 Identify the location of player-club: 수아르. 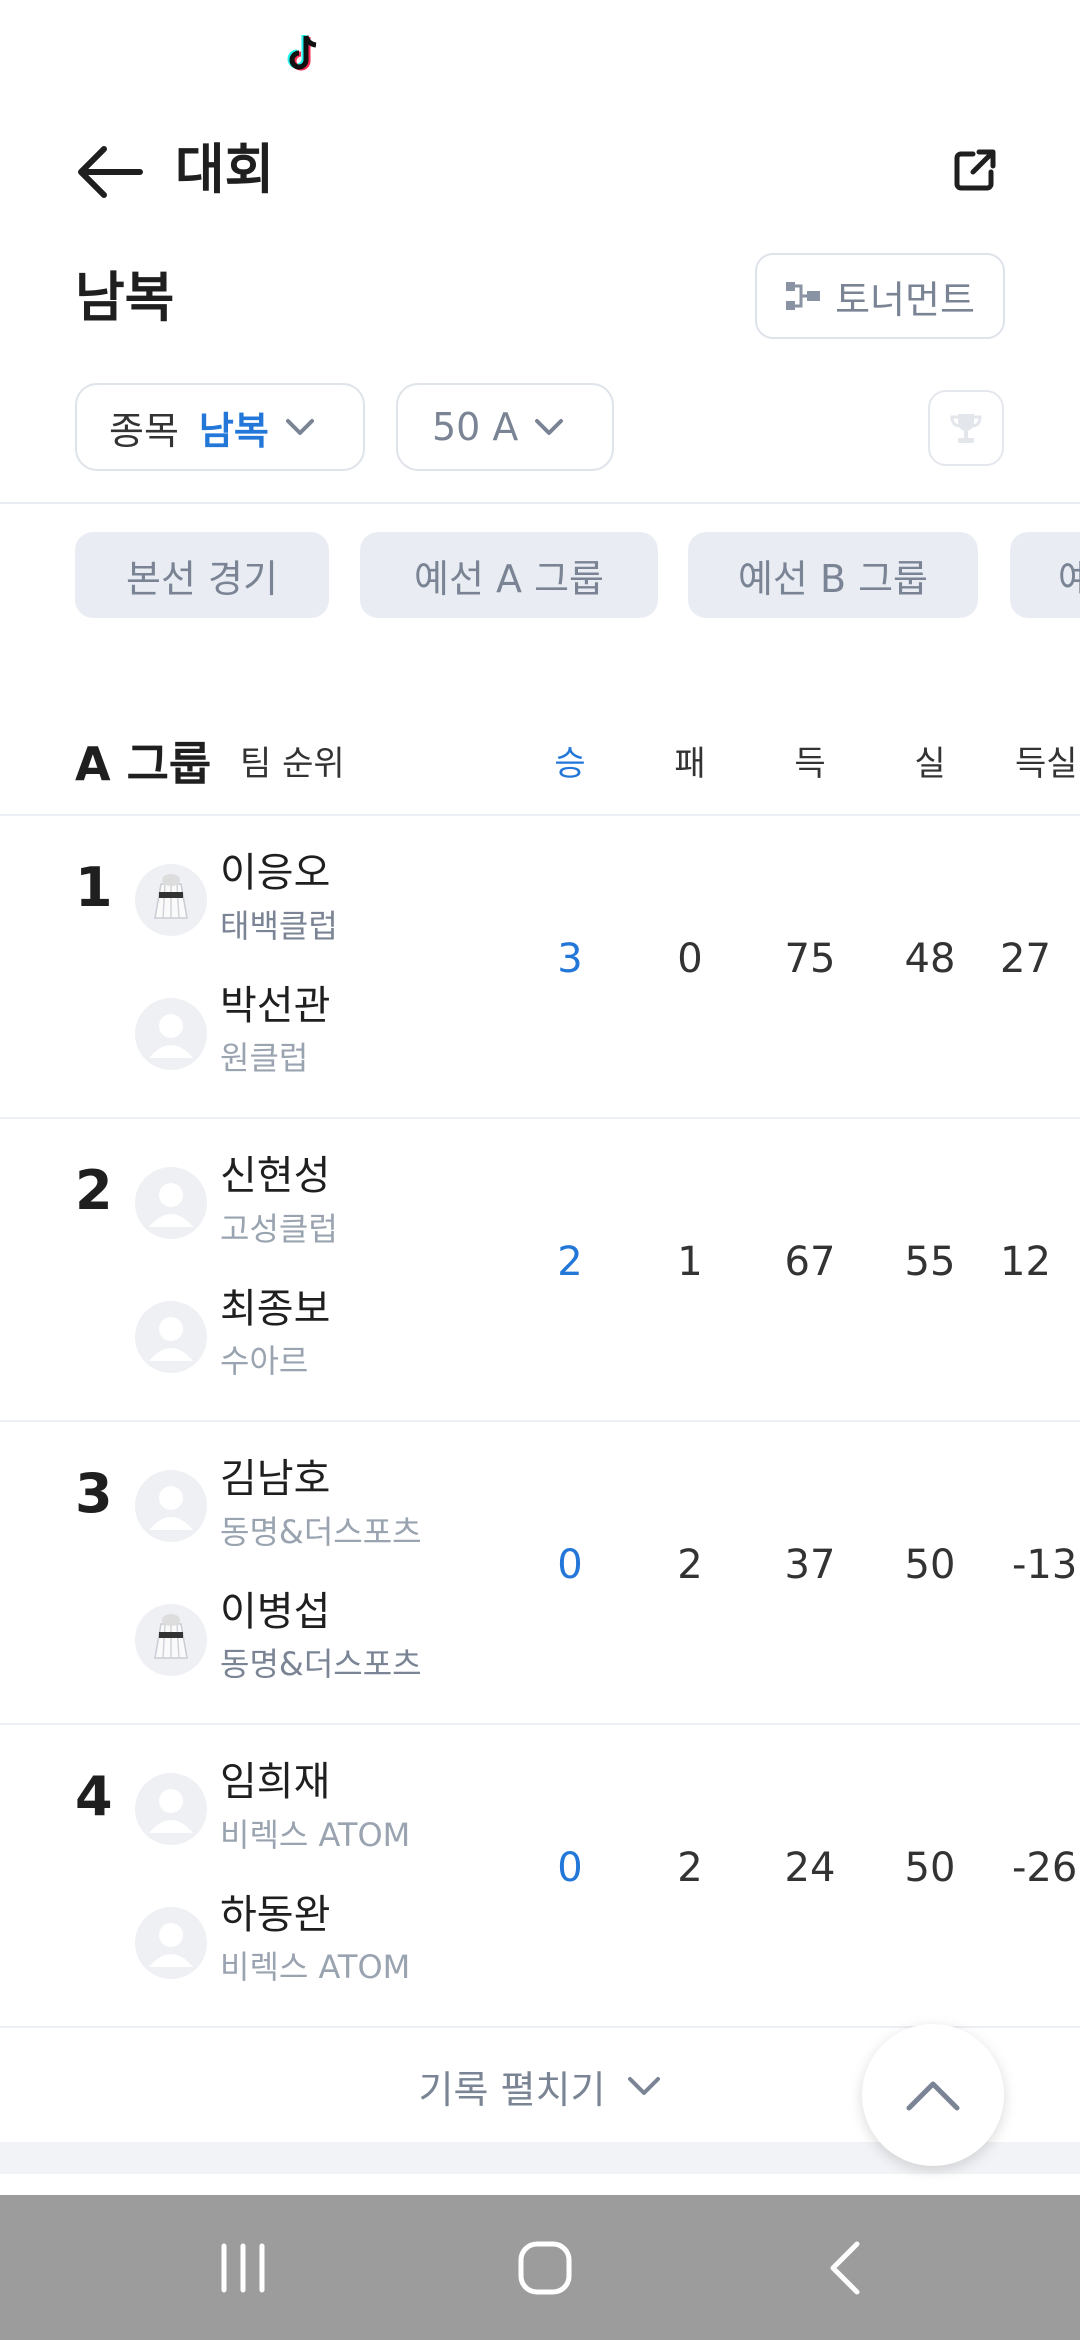
(264, 1361).